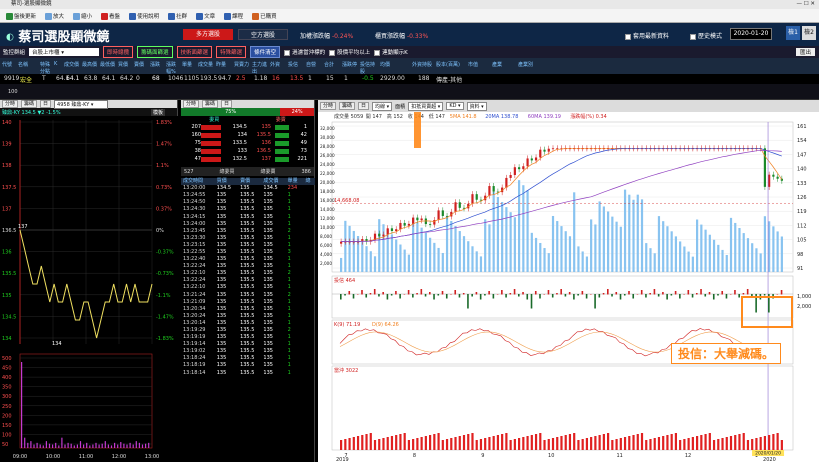 Image resolution: width=819 pixels, height=462 pixels. Describe the element at coordinates (248, 245) in the screenshot. I see `tick-row: 13:23:15 135 135.5 135 1` at that location.